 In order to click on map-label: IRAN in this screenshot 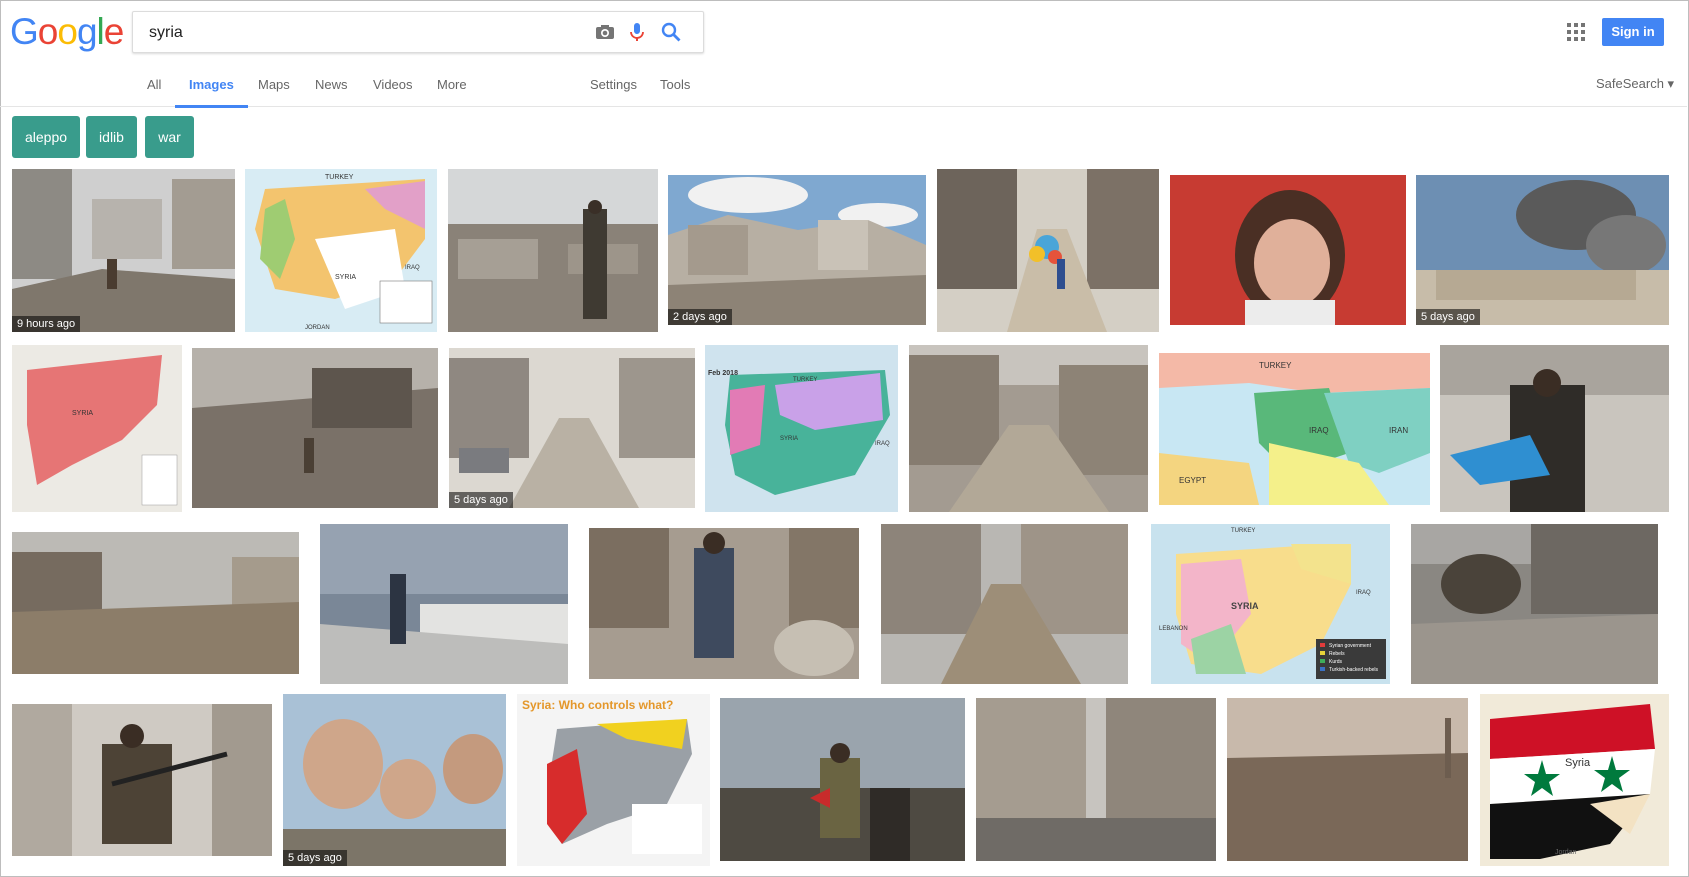, I will do `click(1398, 430)`.